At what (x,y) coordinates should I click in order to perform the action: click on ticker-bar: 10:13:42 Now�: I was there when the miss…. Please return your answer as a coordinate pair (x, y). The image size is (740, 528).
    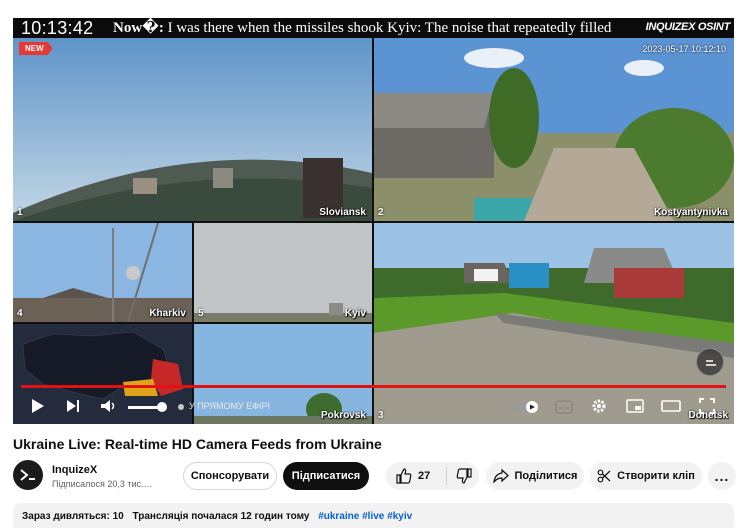
    Looking at the image, I should click on (373, 28).